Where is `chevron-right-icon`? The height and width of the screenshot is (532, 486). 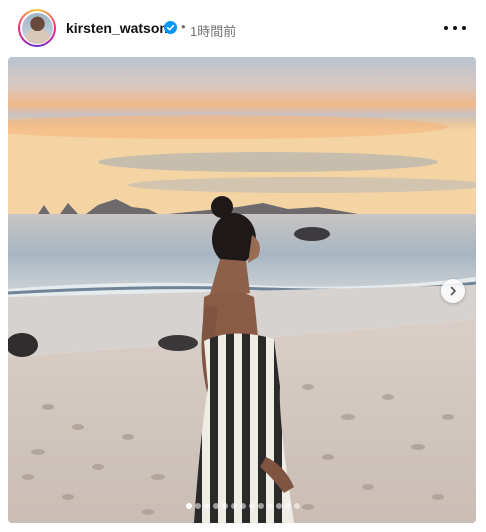 chevron-right-icon is located at coordinates (453, 291).